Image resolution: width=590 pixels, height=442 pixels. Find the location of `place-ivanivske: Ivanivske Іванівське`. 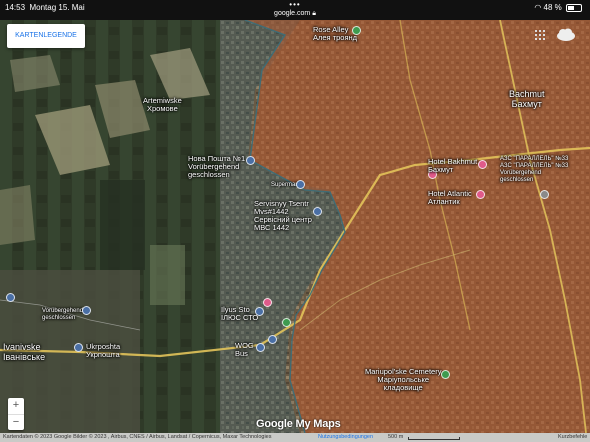

place-ivanivske: Ivanivske Іванівське is located at coordinates (24, 352).